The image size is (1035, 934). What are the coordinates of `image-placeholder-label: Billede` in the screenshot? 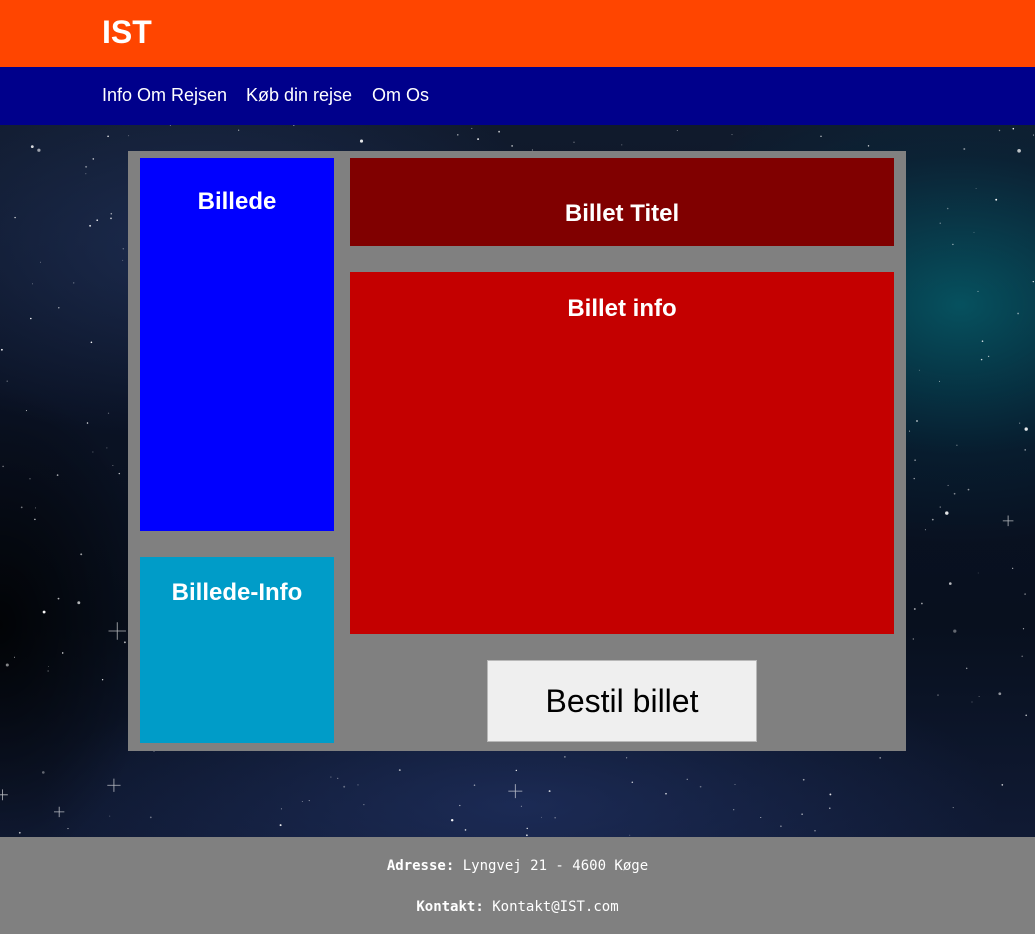 It's located at (237, 201).